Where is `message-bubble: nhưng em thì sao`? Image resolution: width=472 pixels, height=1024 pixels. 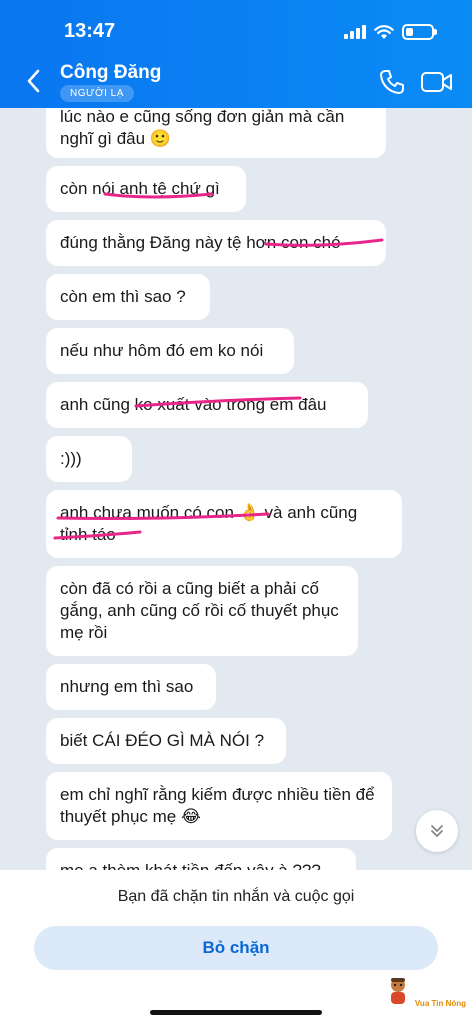
message-bubble: nhưng em thì sao is located at coordinates (131, 687).